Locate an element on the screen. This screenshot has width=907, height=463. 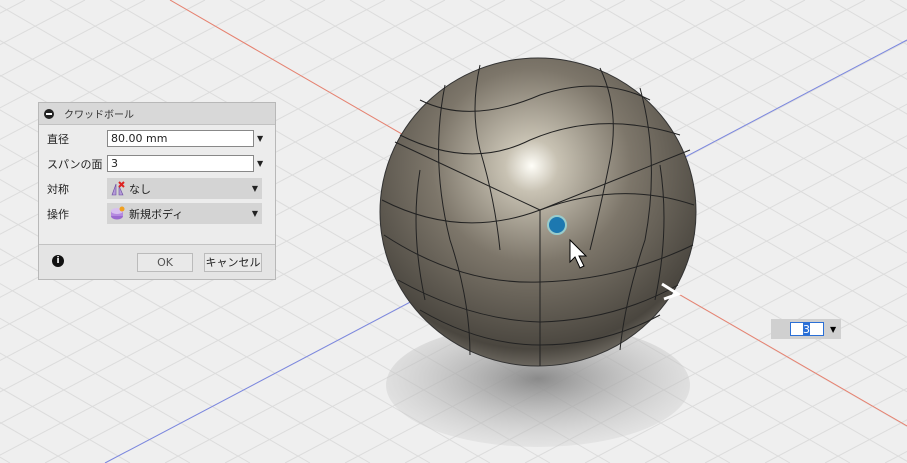
symmetry-label: 対称 is located at coordinates (58, 189).